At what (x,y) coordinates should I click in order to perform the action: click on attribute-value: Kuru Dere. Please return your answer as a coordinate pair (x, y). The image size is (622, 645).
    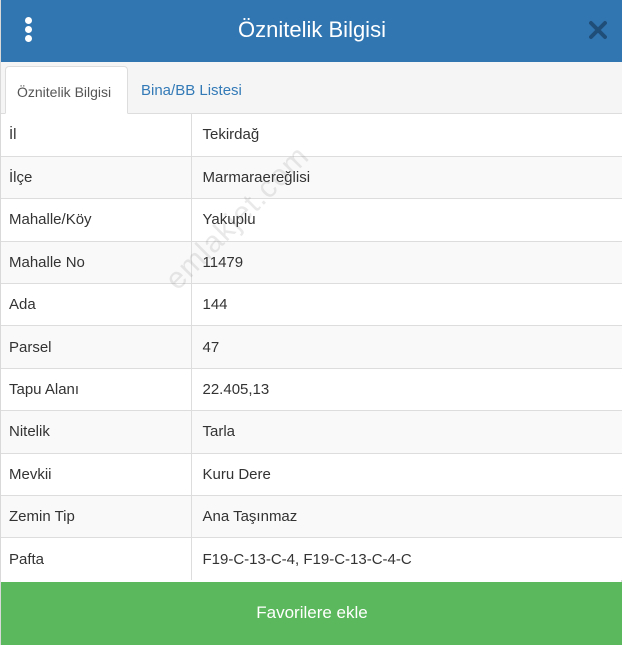
    Looking at the image, I should click on (406, 474).